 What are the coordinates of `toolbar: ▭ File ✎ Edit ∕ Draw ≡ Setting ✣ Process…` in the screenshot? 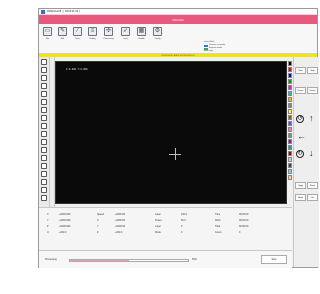 It's located at (178, 39).